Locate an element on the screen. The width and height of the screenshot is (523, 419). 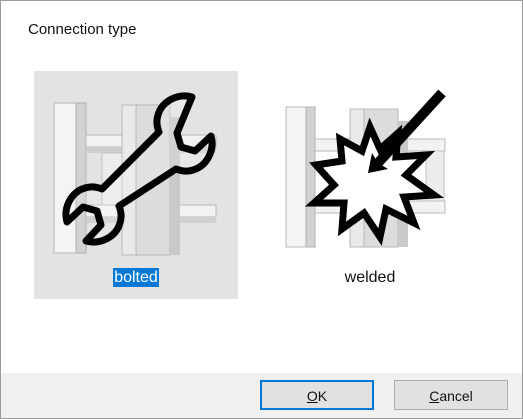
welded-connection-image is located at coordinates (365, 168).